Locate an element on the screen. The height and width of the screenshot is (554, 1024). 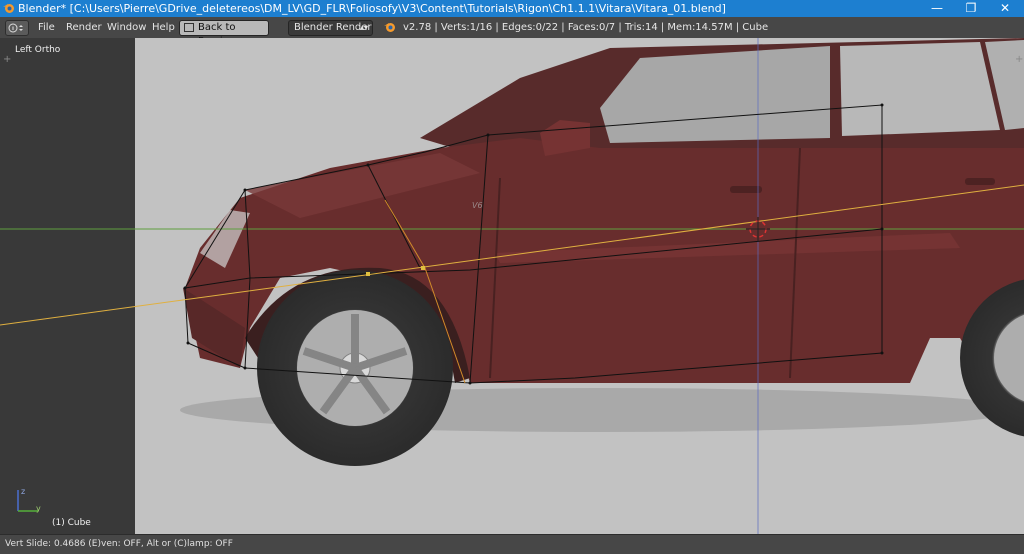
view-name-label: Left Ortho is located at coordinates (38, 50).